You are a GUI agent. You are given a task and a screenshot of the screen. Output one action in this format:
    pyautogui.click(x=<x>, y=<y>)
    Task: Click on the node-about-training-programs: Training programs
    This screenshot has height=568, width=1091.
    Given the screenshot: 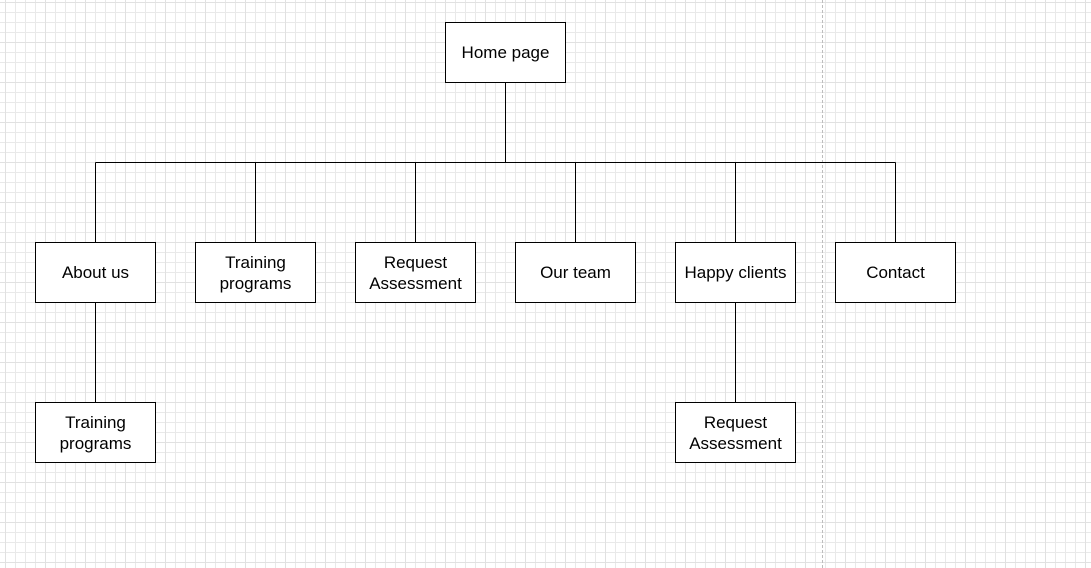 What is the action you would take?
    pyautogui.click(x=95, y=432)
    